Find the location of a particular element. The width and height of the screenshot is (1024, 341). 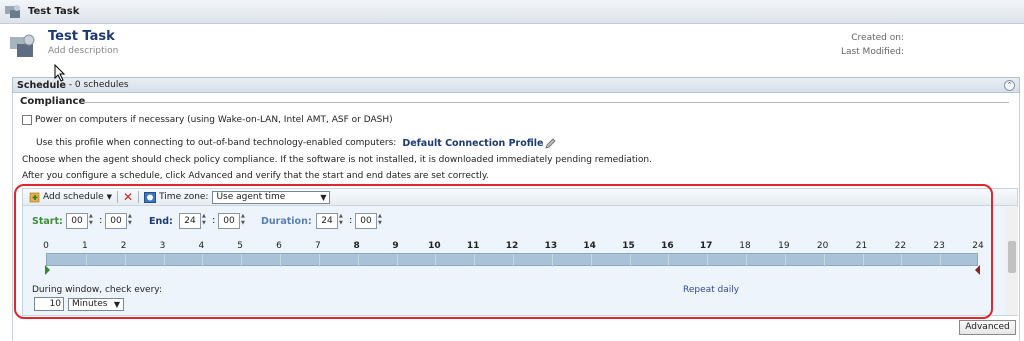

collapse-icon: ⌃ is located at coordinates (1009, 85).